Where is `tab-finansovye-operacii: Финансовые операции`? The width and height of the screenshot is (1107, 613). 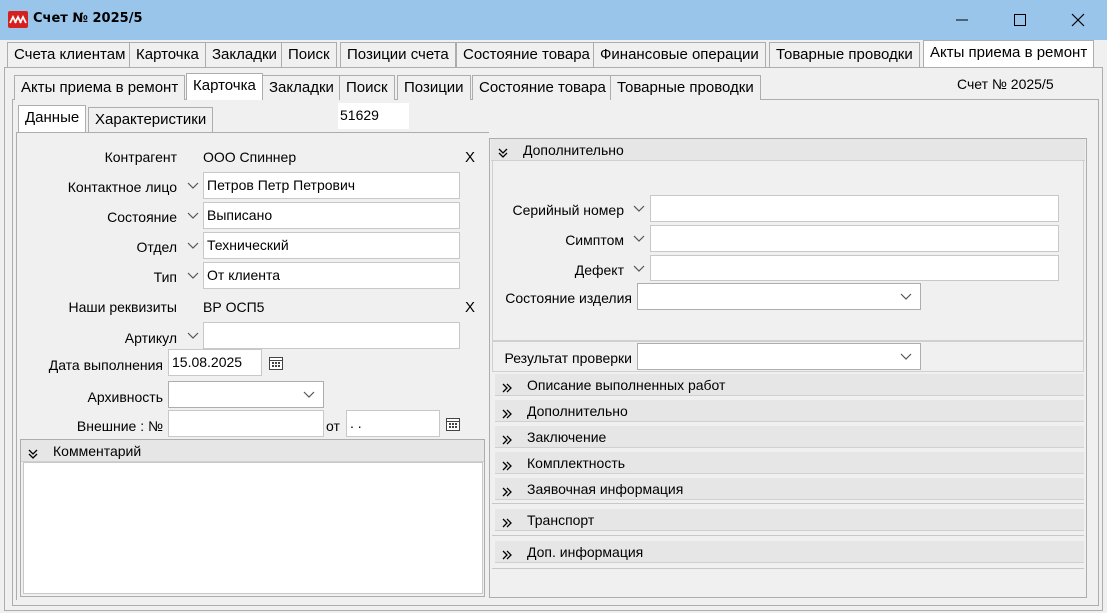
tab-finansovye-operacii: Финансовые операции is located at coordinates (679, 54).